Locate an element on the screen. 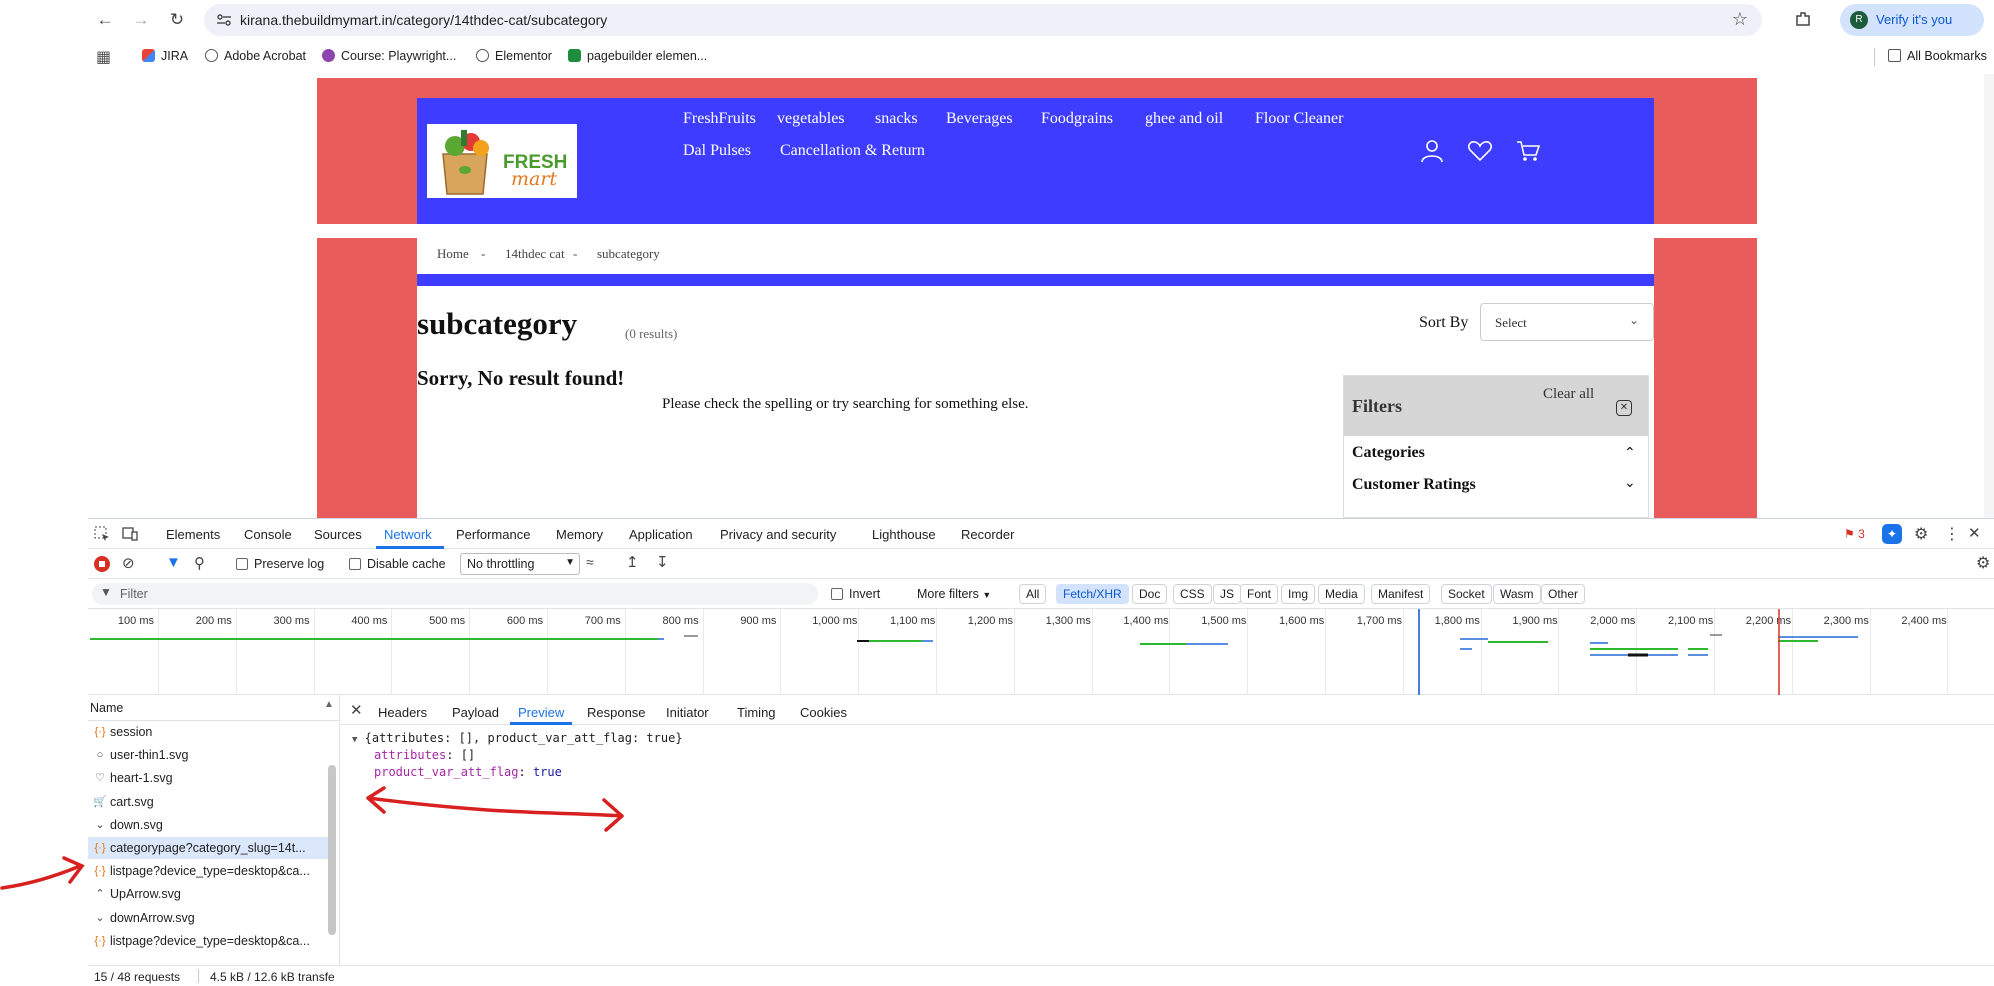 This screenshot has height=986, width=1994. column-header-name: Name is located at coordinates (106, 708).